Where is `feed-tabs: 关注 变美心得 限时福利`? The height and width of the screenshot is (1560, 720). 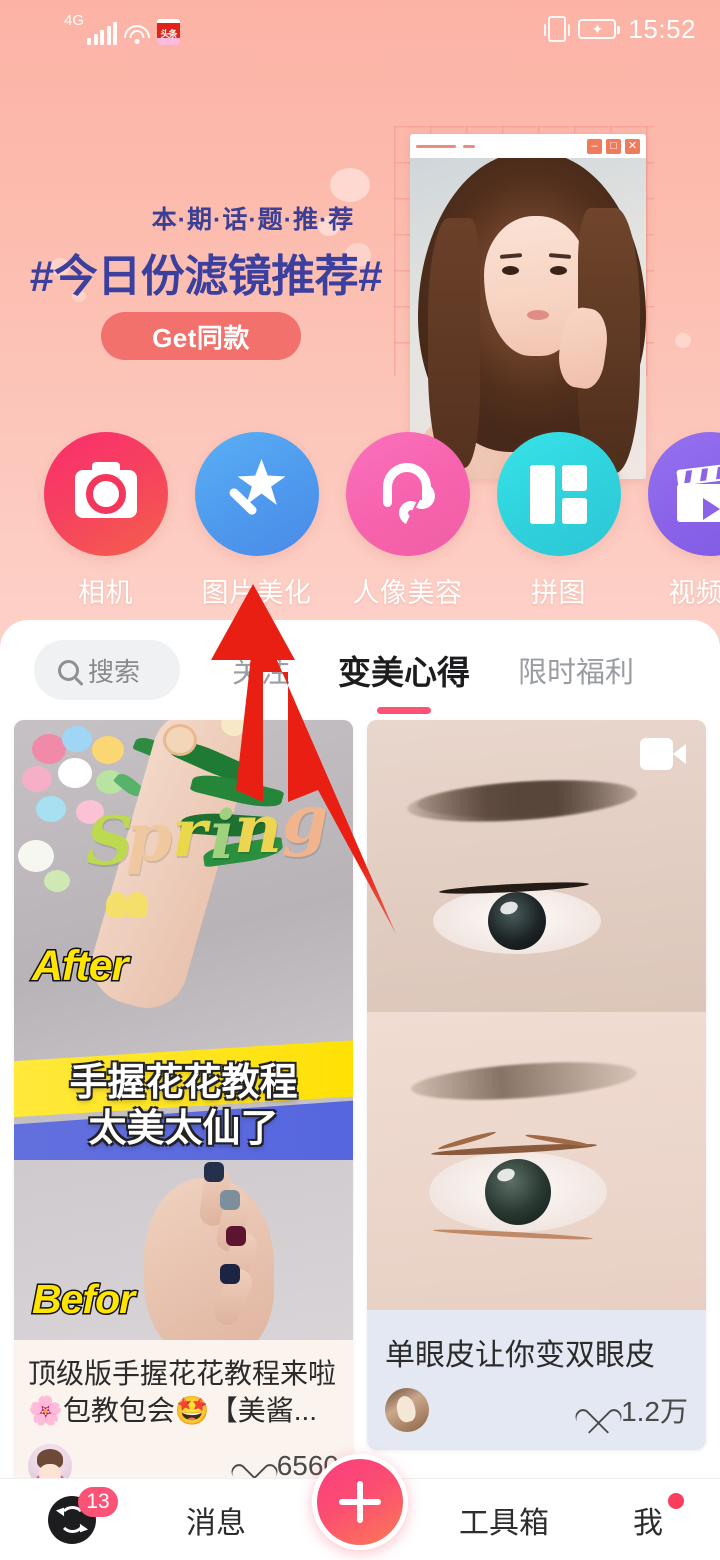
feed-tabs: 关注 变美心得 限时福利 is located at coordinates (433, 670).